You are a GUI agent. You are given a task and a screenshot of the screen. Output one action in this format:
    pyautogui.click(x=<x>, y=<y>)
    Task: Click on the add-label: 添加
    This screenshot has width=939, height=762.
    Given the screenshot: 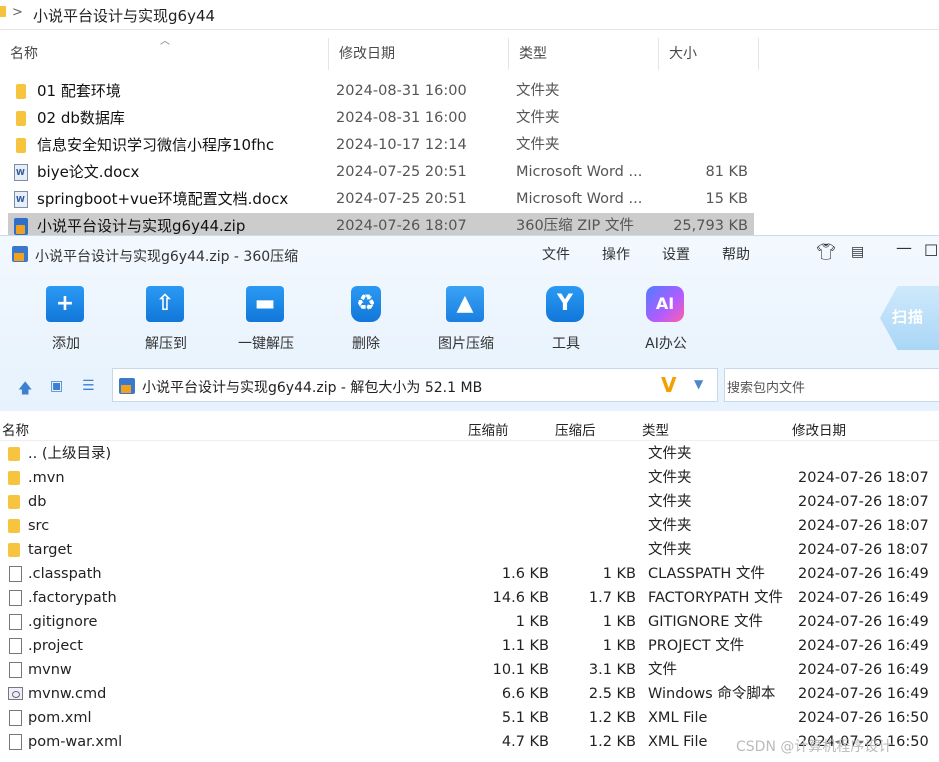 What is the action you would take?
    pyautogui.click(x=66, y=344)
    